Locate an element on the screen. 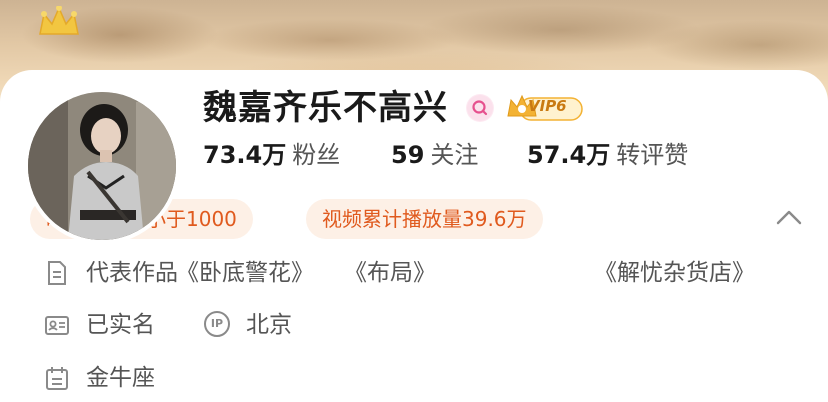 This screenshot has width=828, height=402. stat-following: 59 关注 is located at coordinates (434, 155).